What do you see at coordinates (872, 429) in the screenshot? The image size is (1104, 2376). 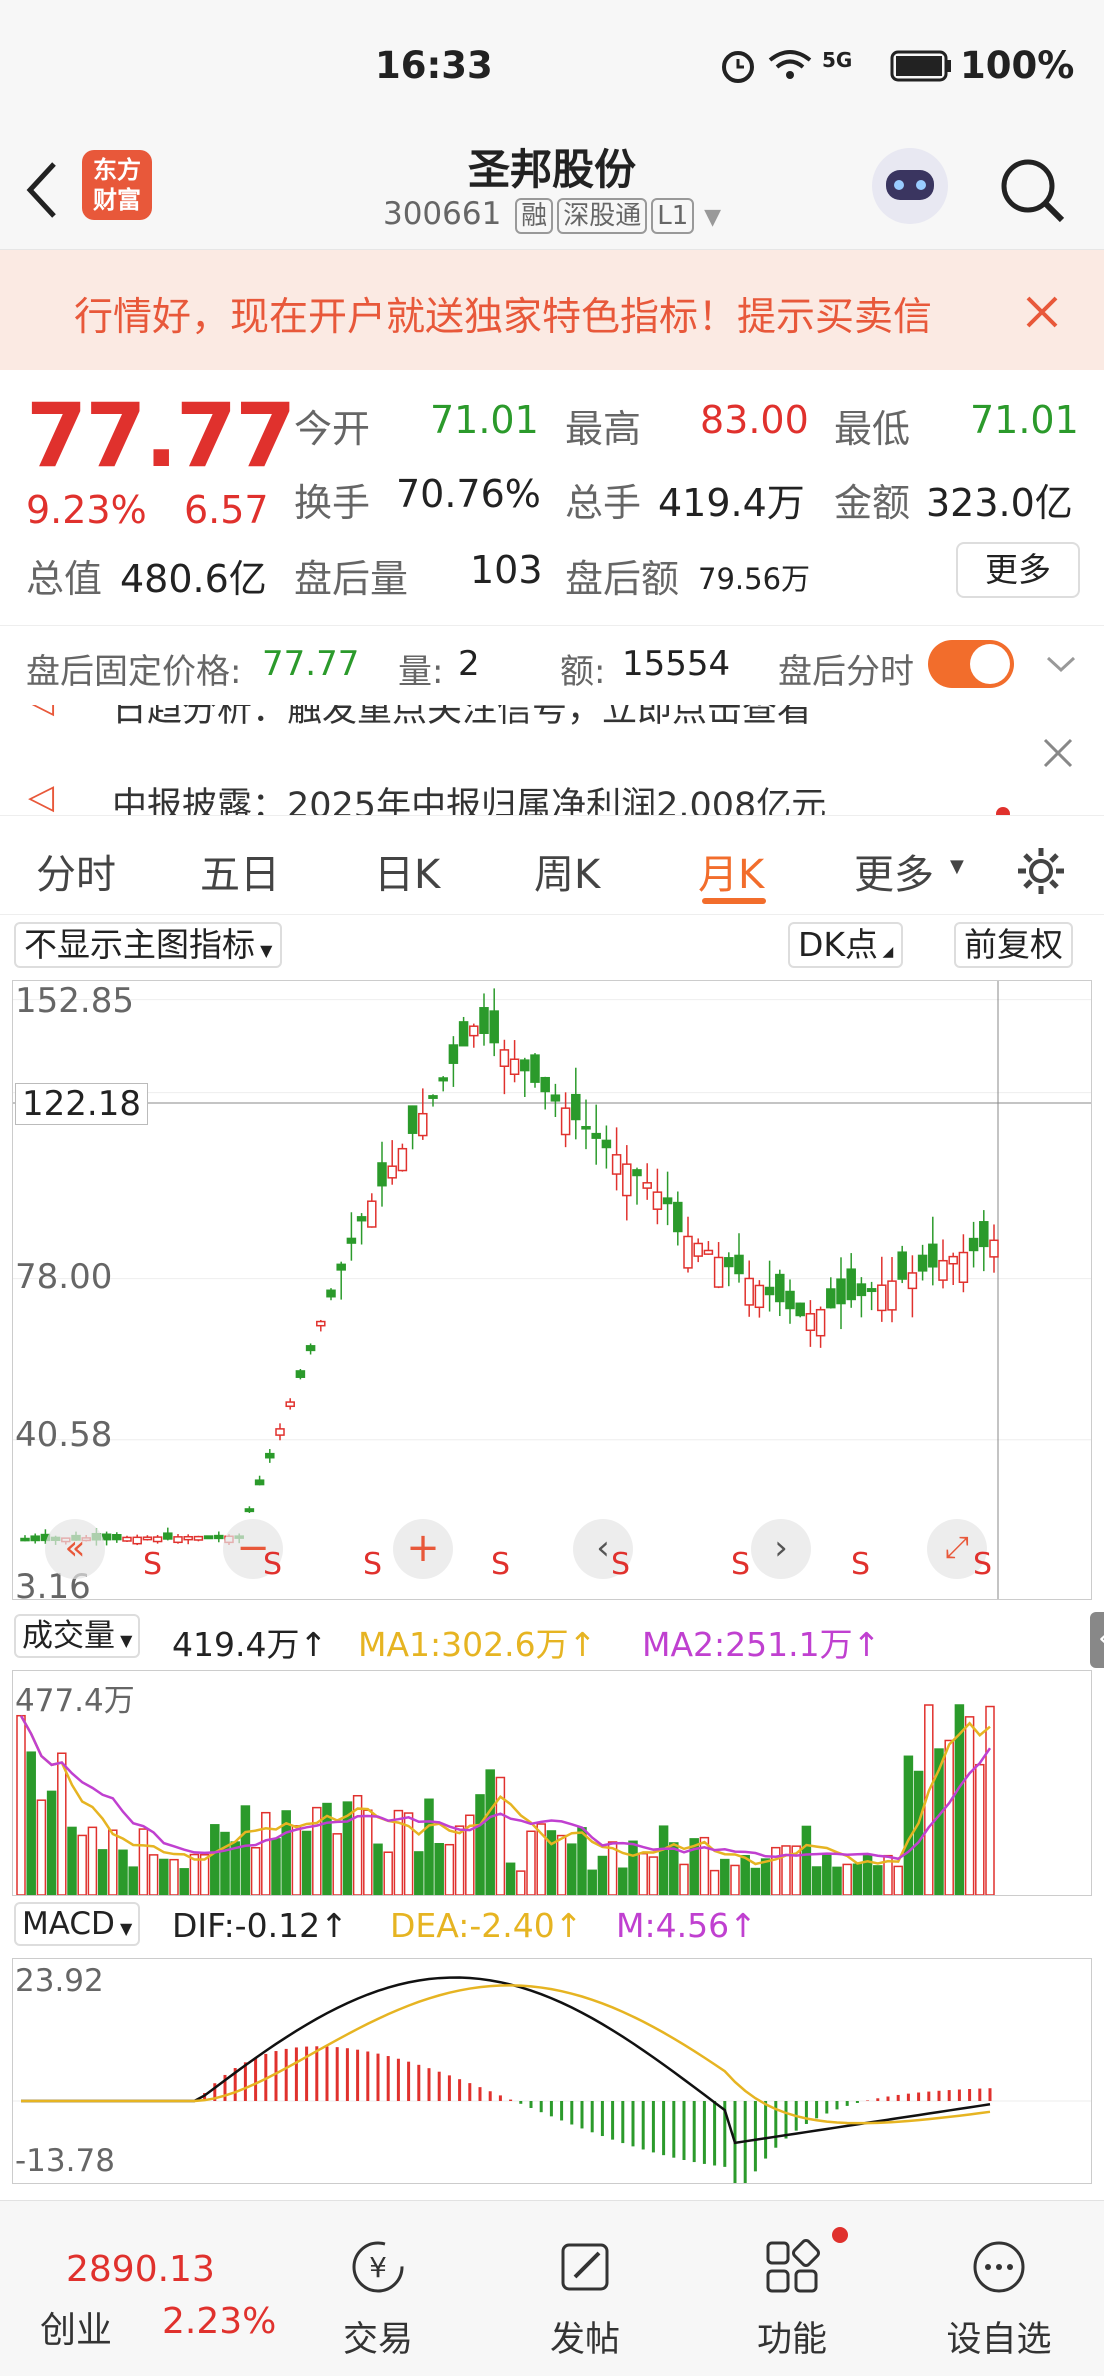 I see `low-label: 最低` at bounding box center [872, 429].